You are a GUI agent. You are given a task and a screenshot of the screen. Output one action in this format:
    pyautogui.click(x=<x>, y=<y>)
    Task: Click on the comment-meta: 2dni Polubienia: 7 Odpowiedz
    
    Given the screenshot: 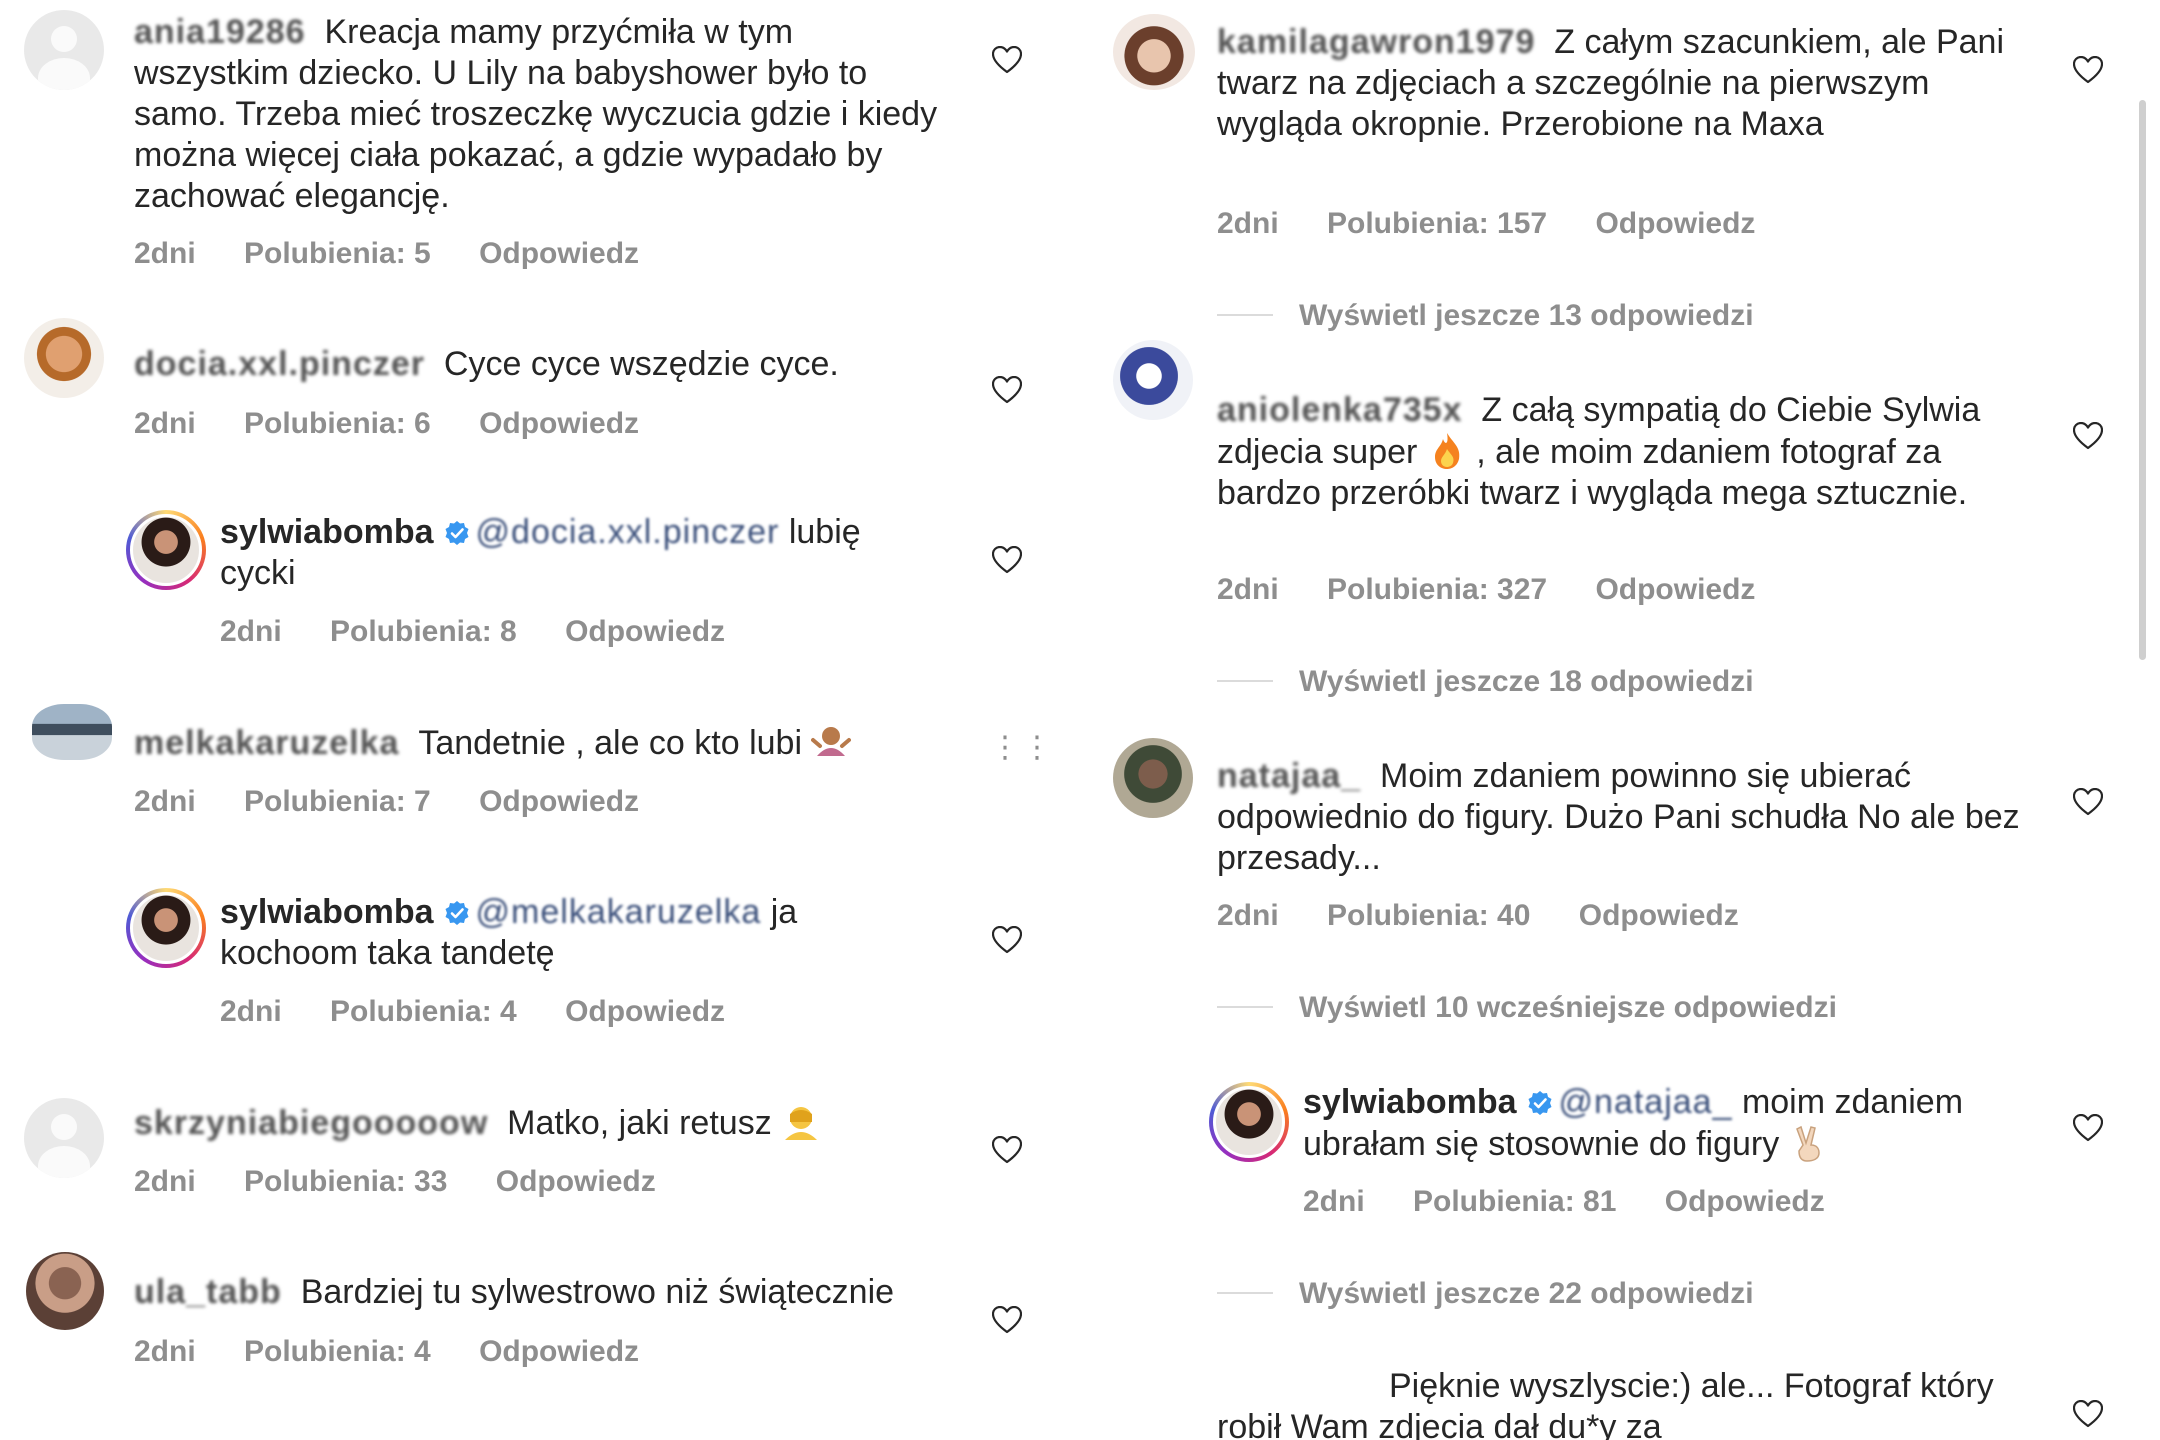 What is the action you would take?
    pyautogui.click(x=406, y=802)
    